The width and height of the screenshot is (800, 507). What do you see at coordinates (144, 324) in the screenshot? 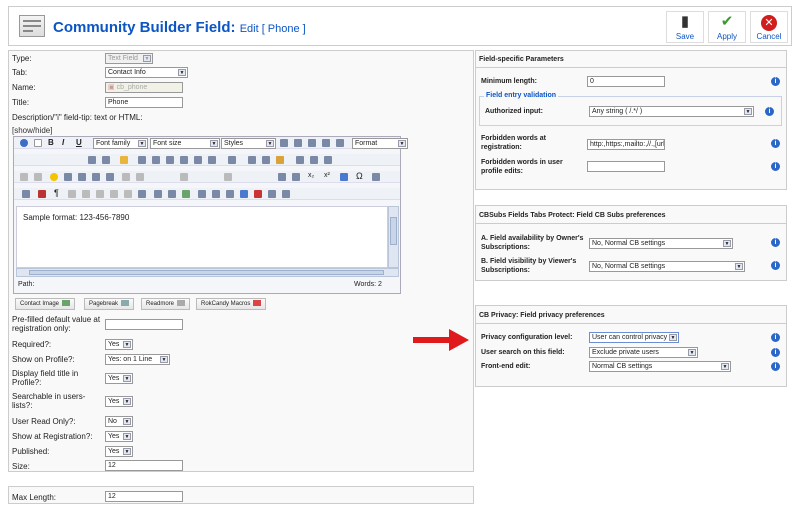
I see `prefilled-field` at bounding box center [144, 324].